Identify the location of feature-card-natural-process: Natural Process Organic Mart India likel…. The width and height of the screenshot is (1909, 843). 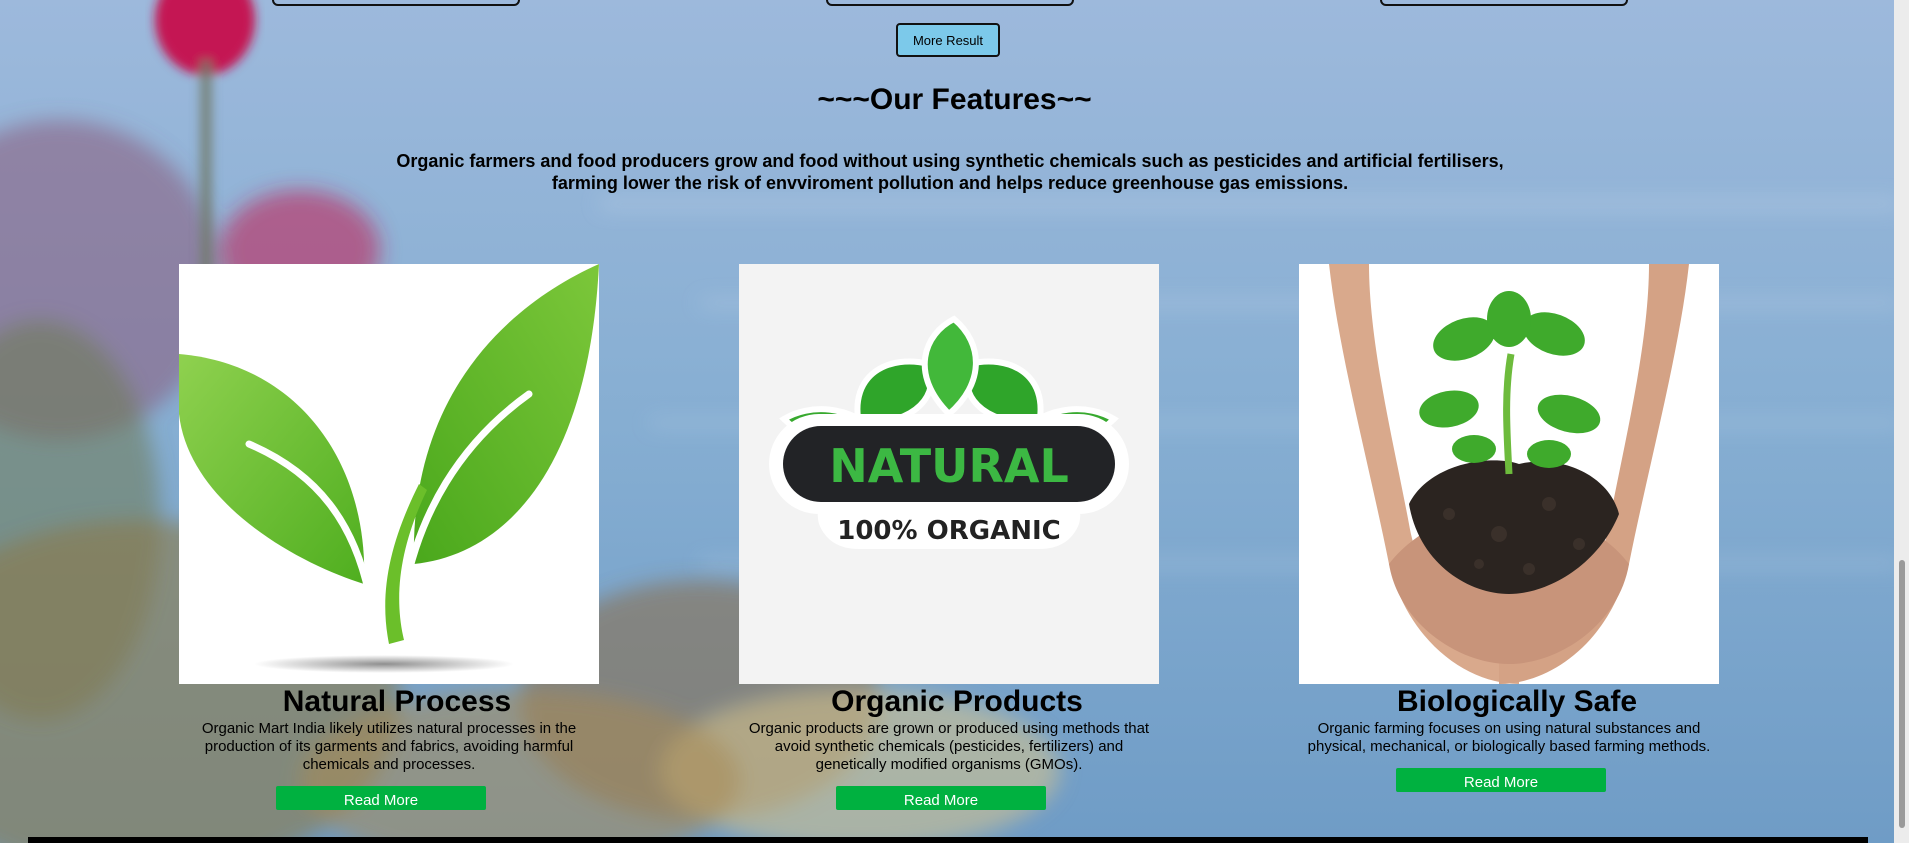
(389, 537).